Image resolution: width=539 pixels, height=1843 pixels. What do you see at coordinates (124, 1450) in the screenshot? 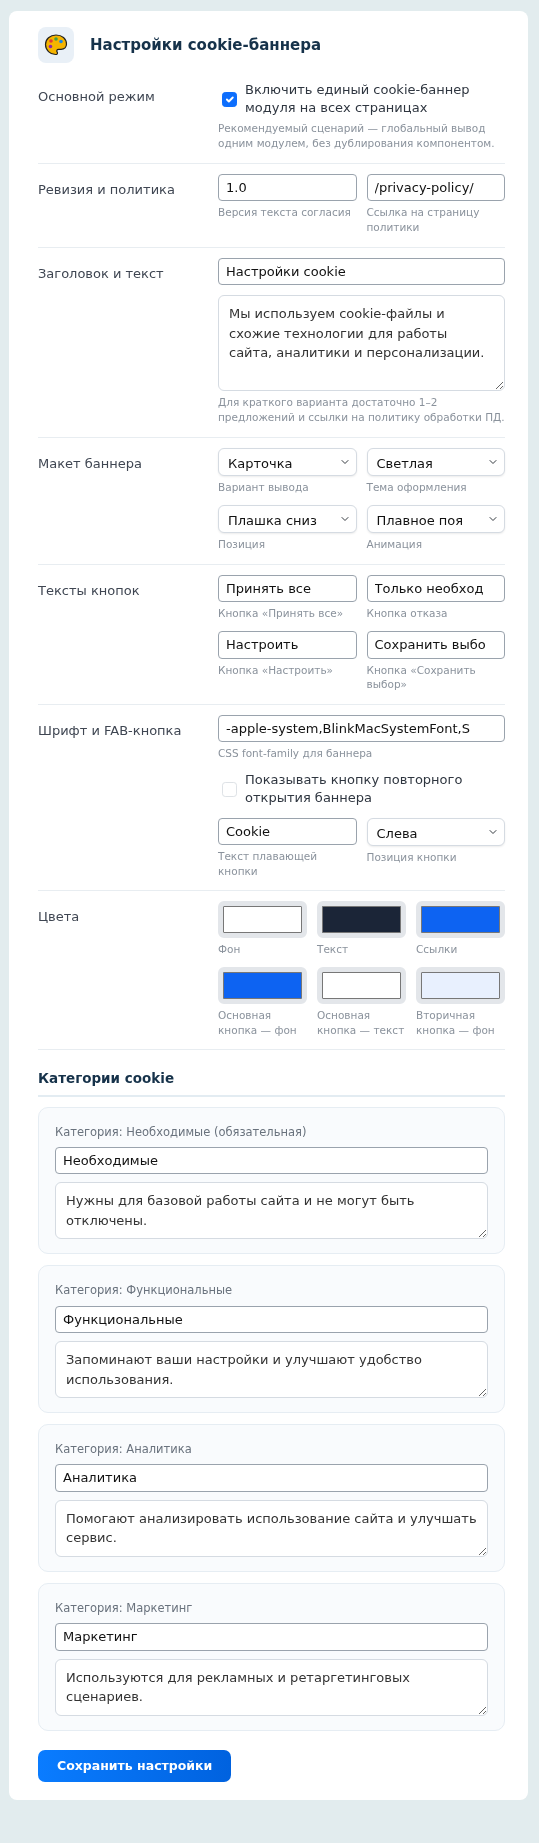
I see `category-title: Категория: Аналитика` at bounding box center [124, 1450].